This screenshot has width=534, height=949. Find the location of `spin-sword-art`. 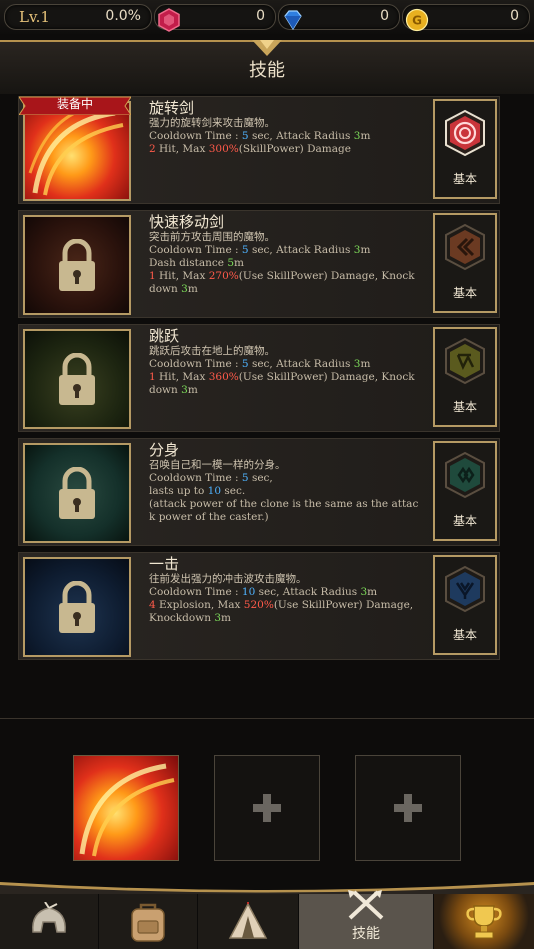

spin-sword-art is located at coordinates (76, 150).